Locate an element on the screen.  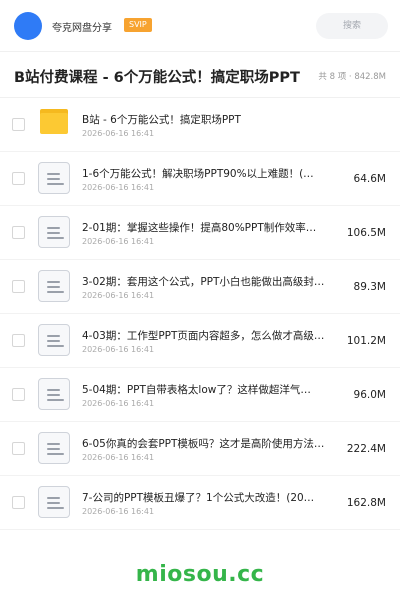
share-header: 夸克网盘分享 SVIP is located at coordinates (200, 26).